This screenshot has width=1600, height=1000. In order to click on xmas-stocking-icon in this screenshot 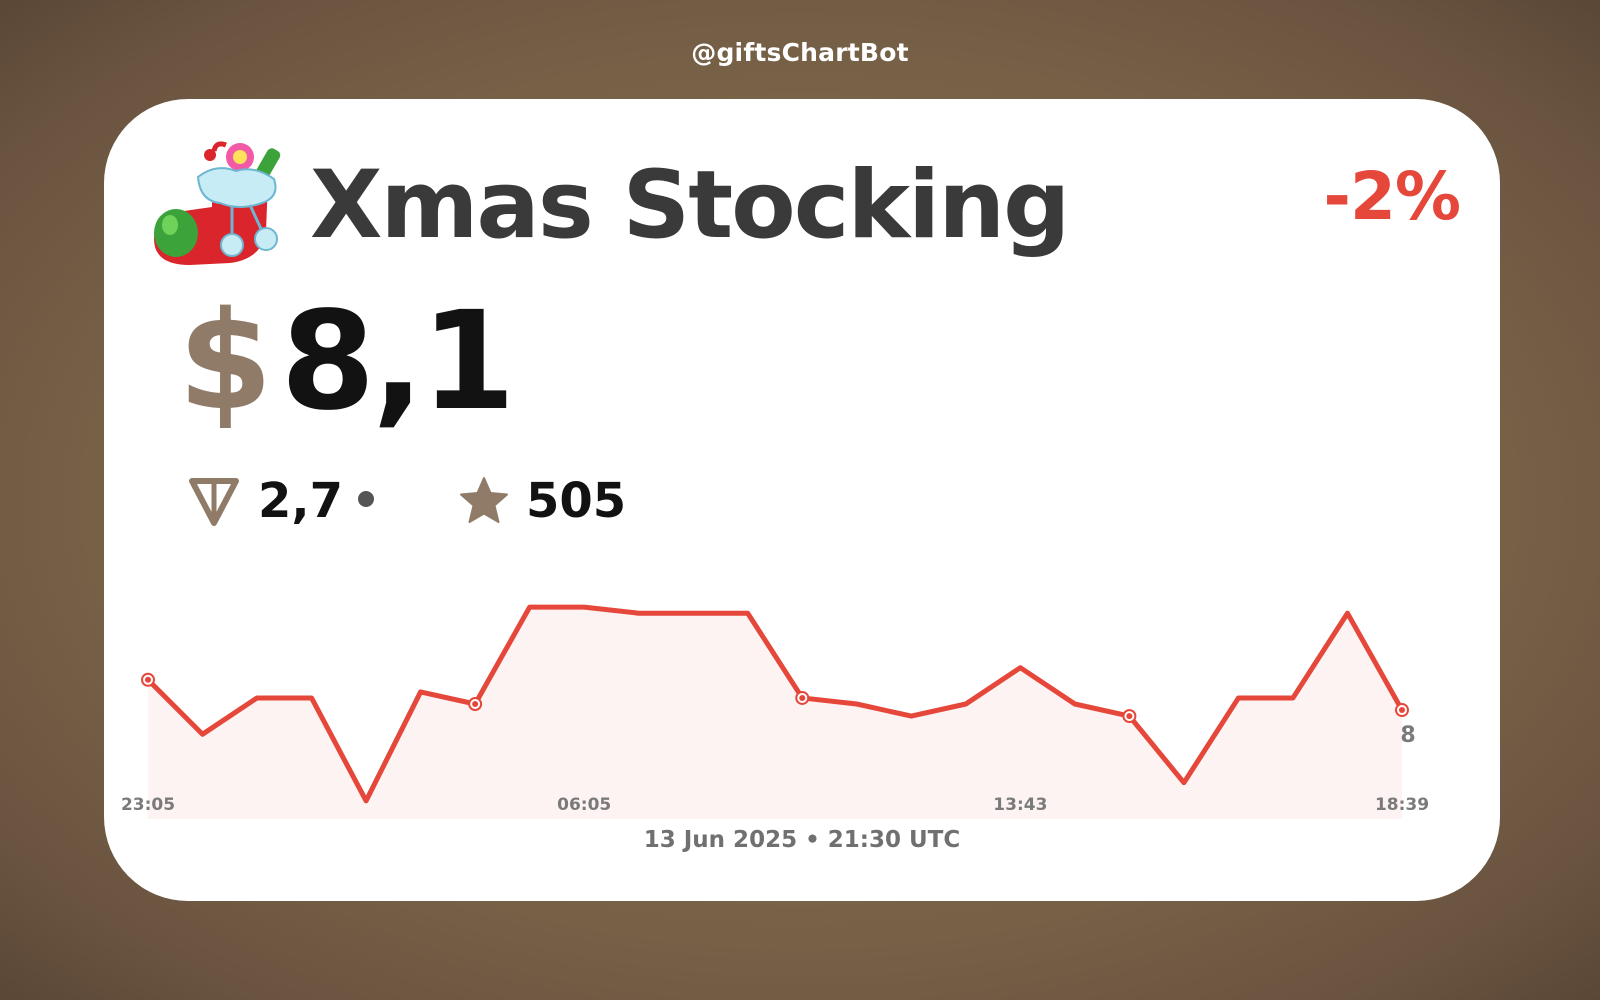, I will do `click(217, 203)`.